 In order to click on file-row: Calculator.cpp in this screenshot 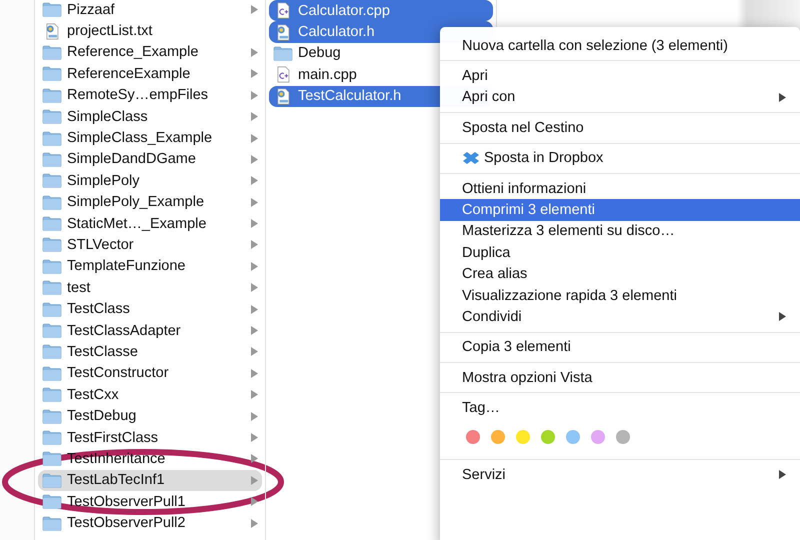, I will do `click(381, 11)`.